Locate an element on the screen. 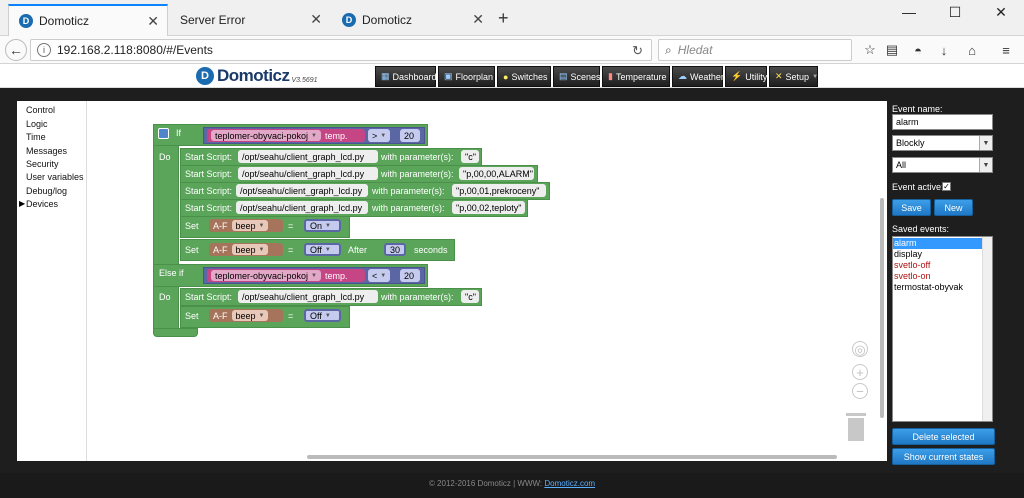 Image resolution: width=1024 pixels, height=498 pixels. category-security: Security is located at coordinates (42, 164).